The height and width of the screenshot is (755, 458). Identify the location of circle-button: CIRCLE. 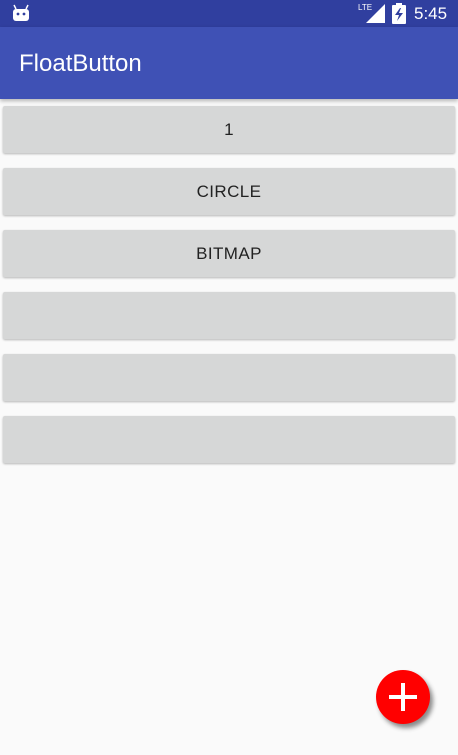
(229, 191).